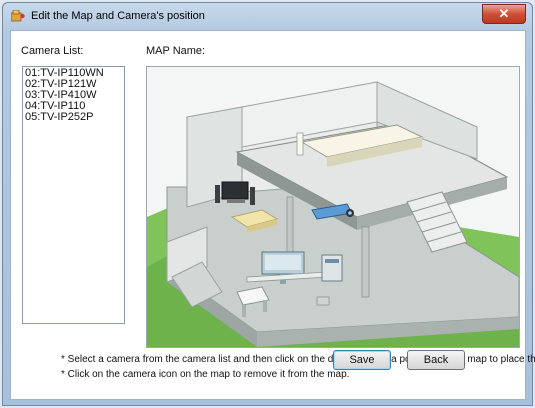  Describe the element at coordinates (362, 360) in the screenshot. I see `save-button: Save` at that location.